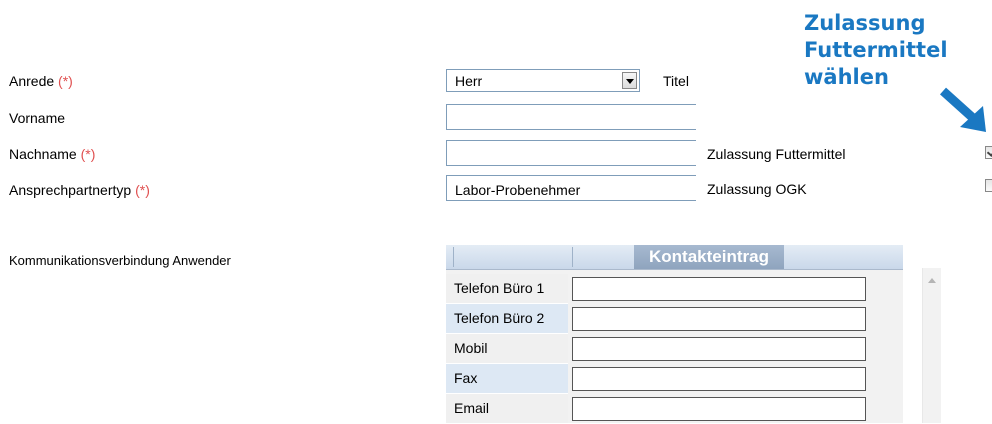 The height and width of the screenshot is (424, 992). I want to click on zulassung-ogk-checkbox, so click(988, 185).